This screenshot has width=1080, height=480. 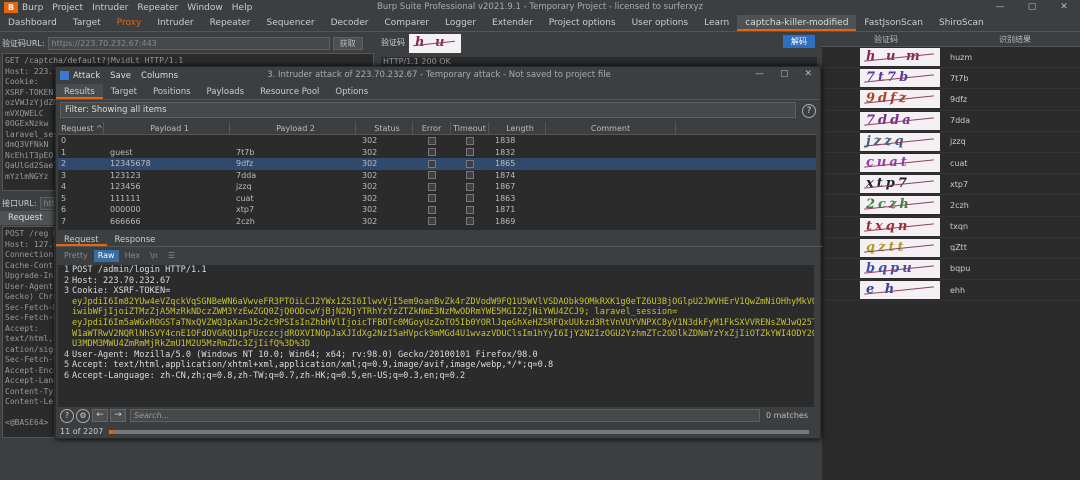 I want to click on menu-window: Window, so click(x=205, y=8).